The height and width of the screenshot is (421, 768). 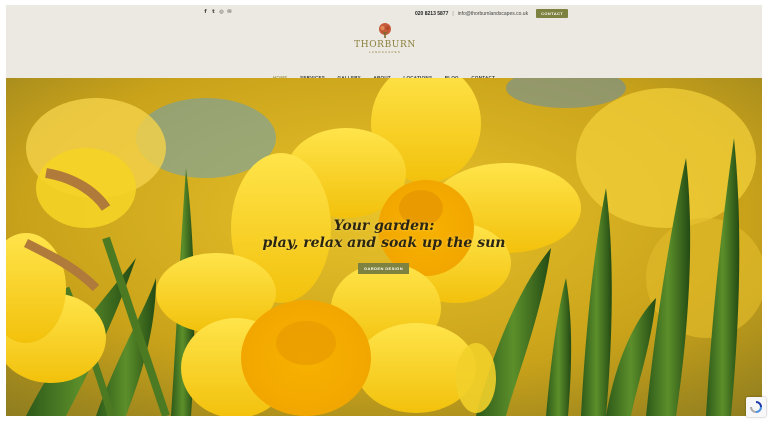 I want to click on email-link: info@thorburnlandscapes.co.uk, so click(x=493, y=14).